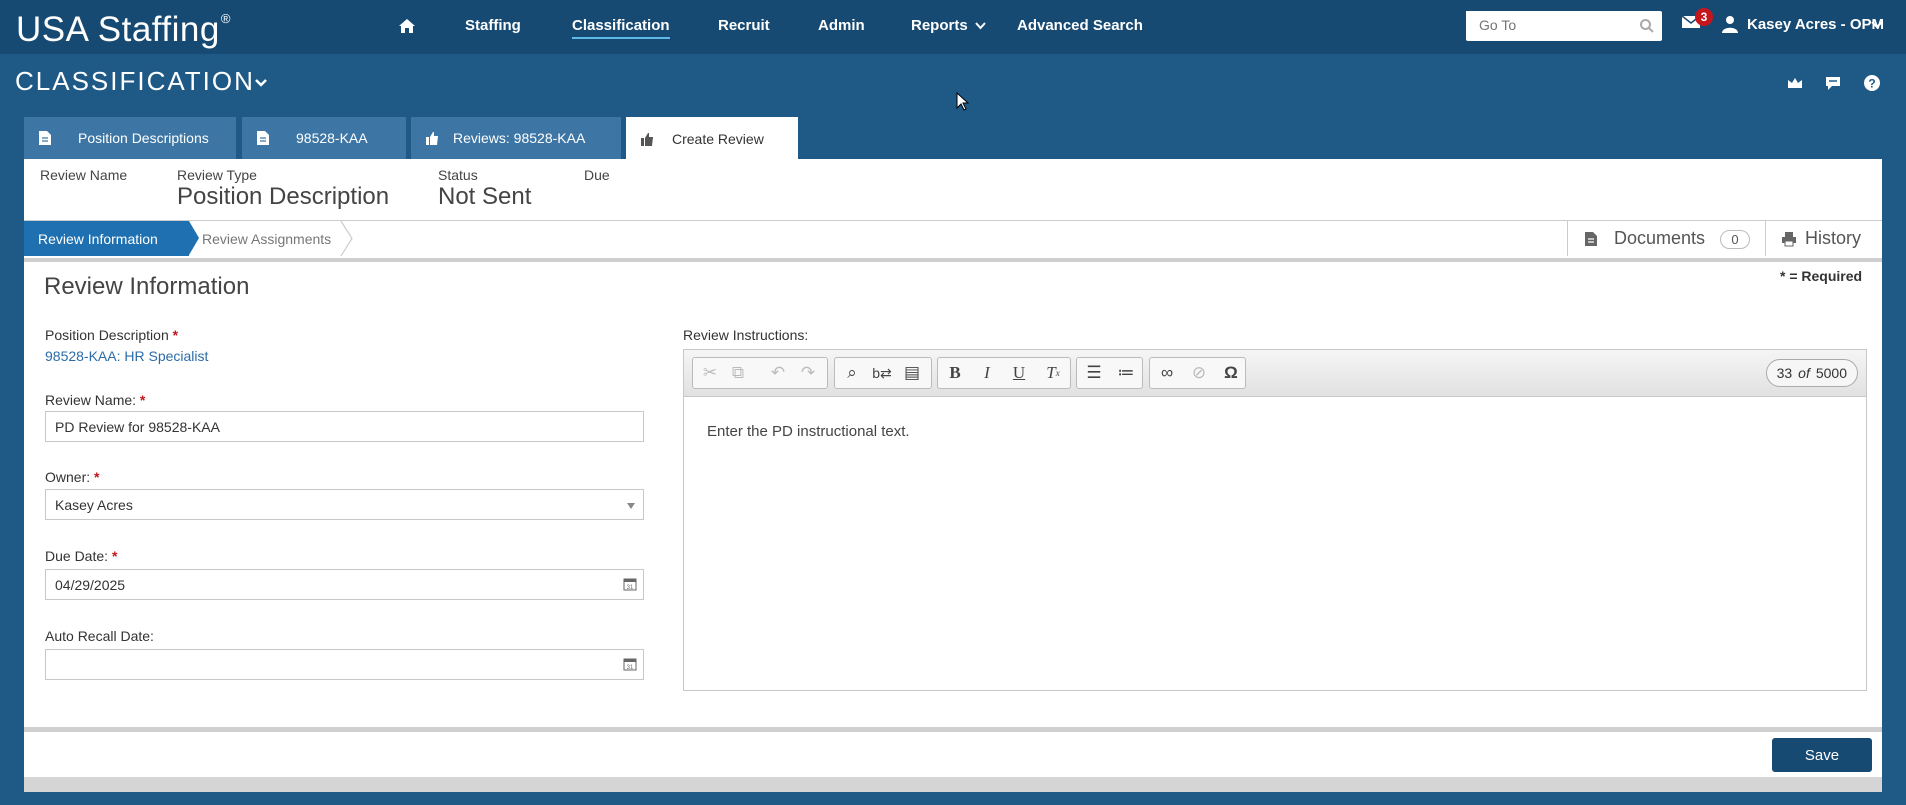  Describe the element at coordinates (1080, 25) in the screenshot. I see `nav-advanced-search: Advanced Search` at that location.